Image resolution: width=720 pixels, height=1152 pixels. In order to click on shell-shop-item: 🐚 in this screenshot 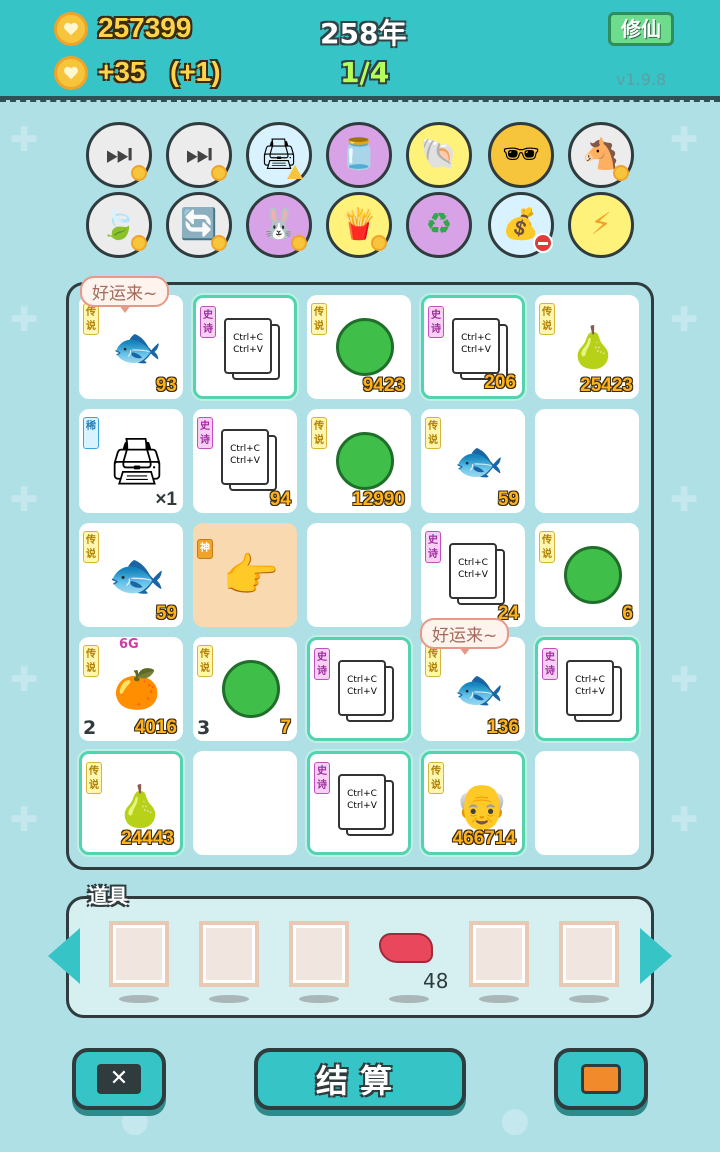, I will do `click(439, 155)`.